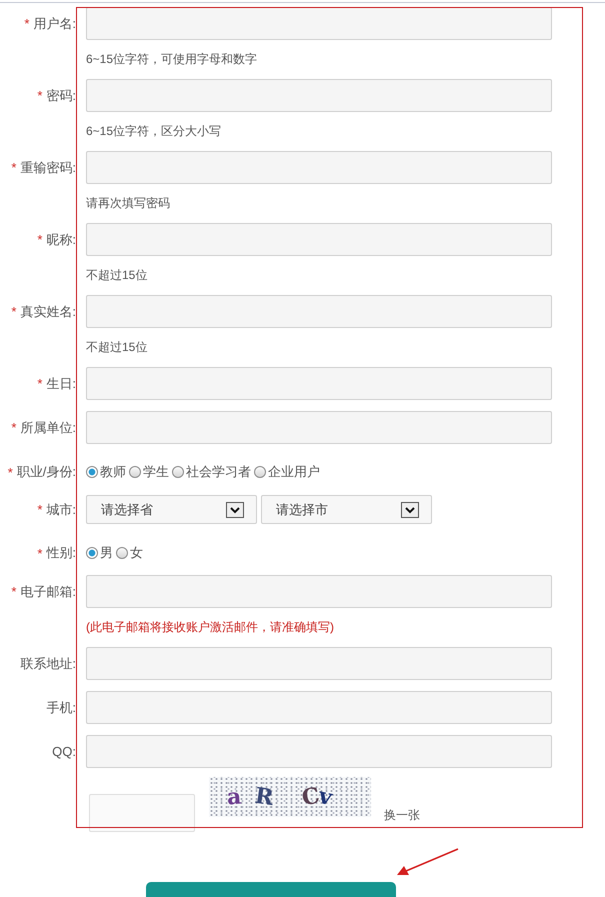 The image size is (605, 897). Describe the element at coordinates (402, 815) in the screenshot. I see `refresh-link: 换一张` at that location.